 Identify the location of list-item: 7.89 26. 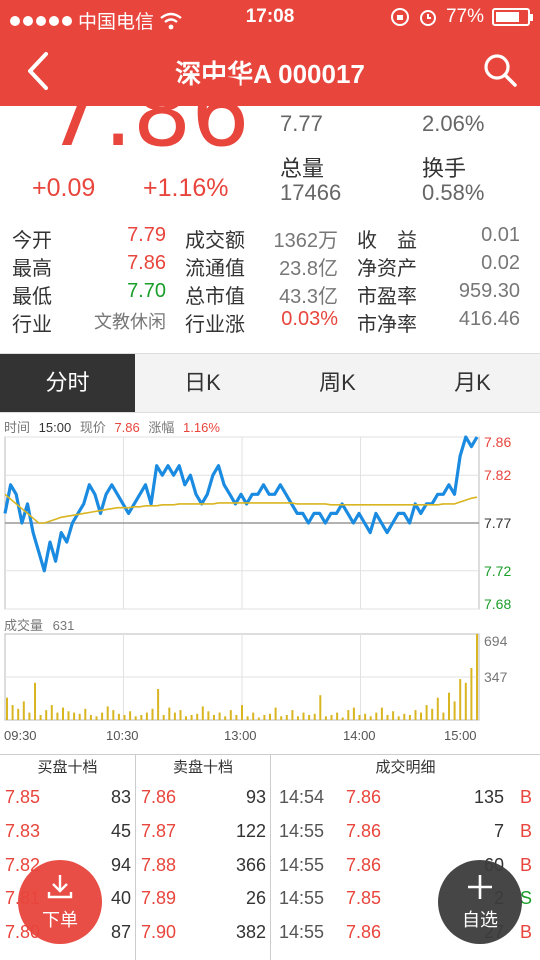
(203, 899).